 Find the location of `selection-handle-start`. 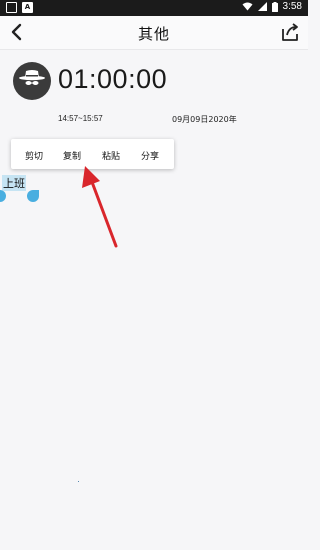

selection-handle-start is located at coordinates (3, 196).